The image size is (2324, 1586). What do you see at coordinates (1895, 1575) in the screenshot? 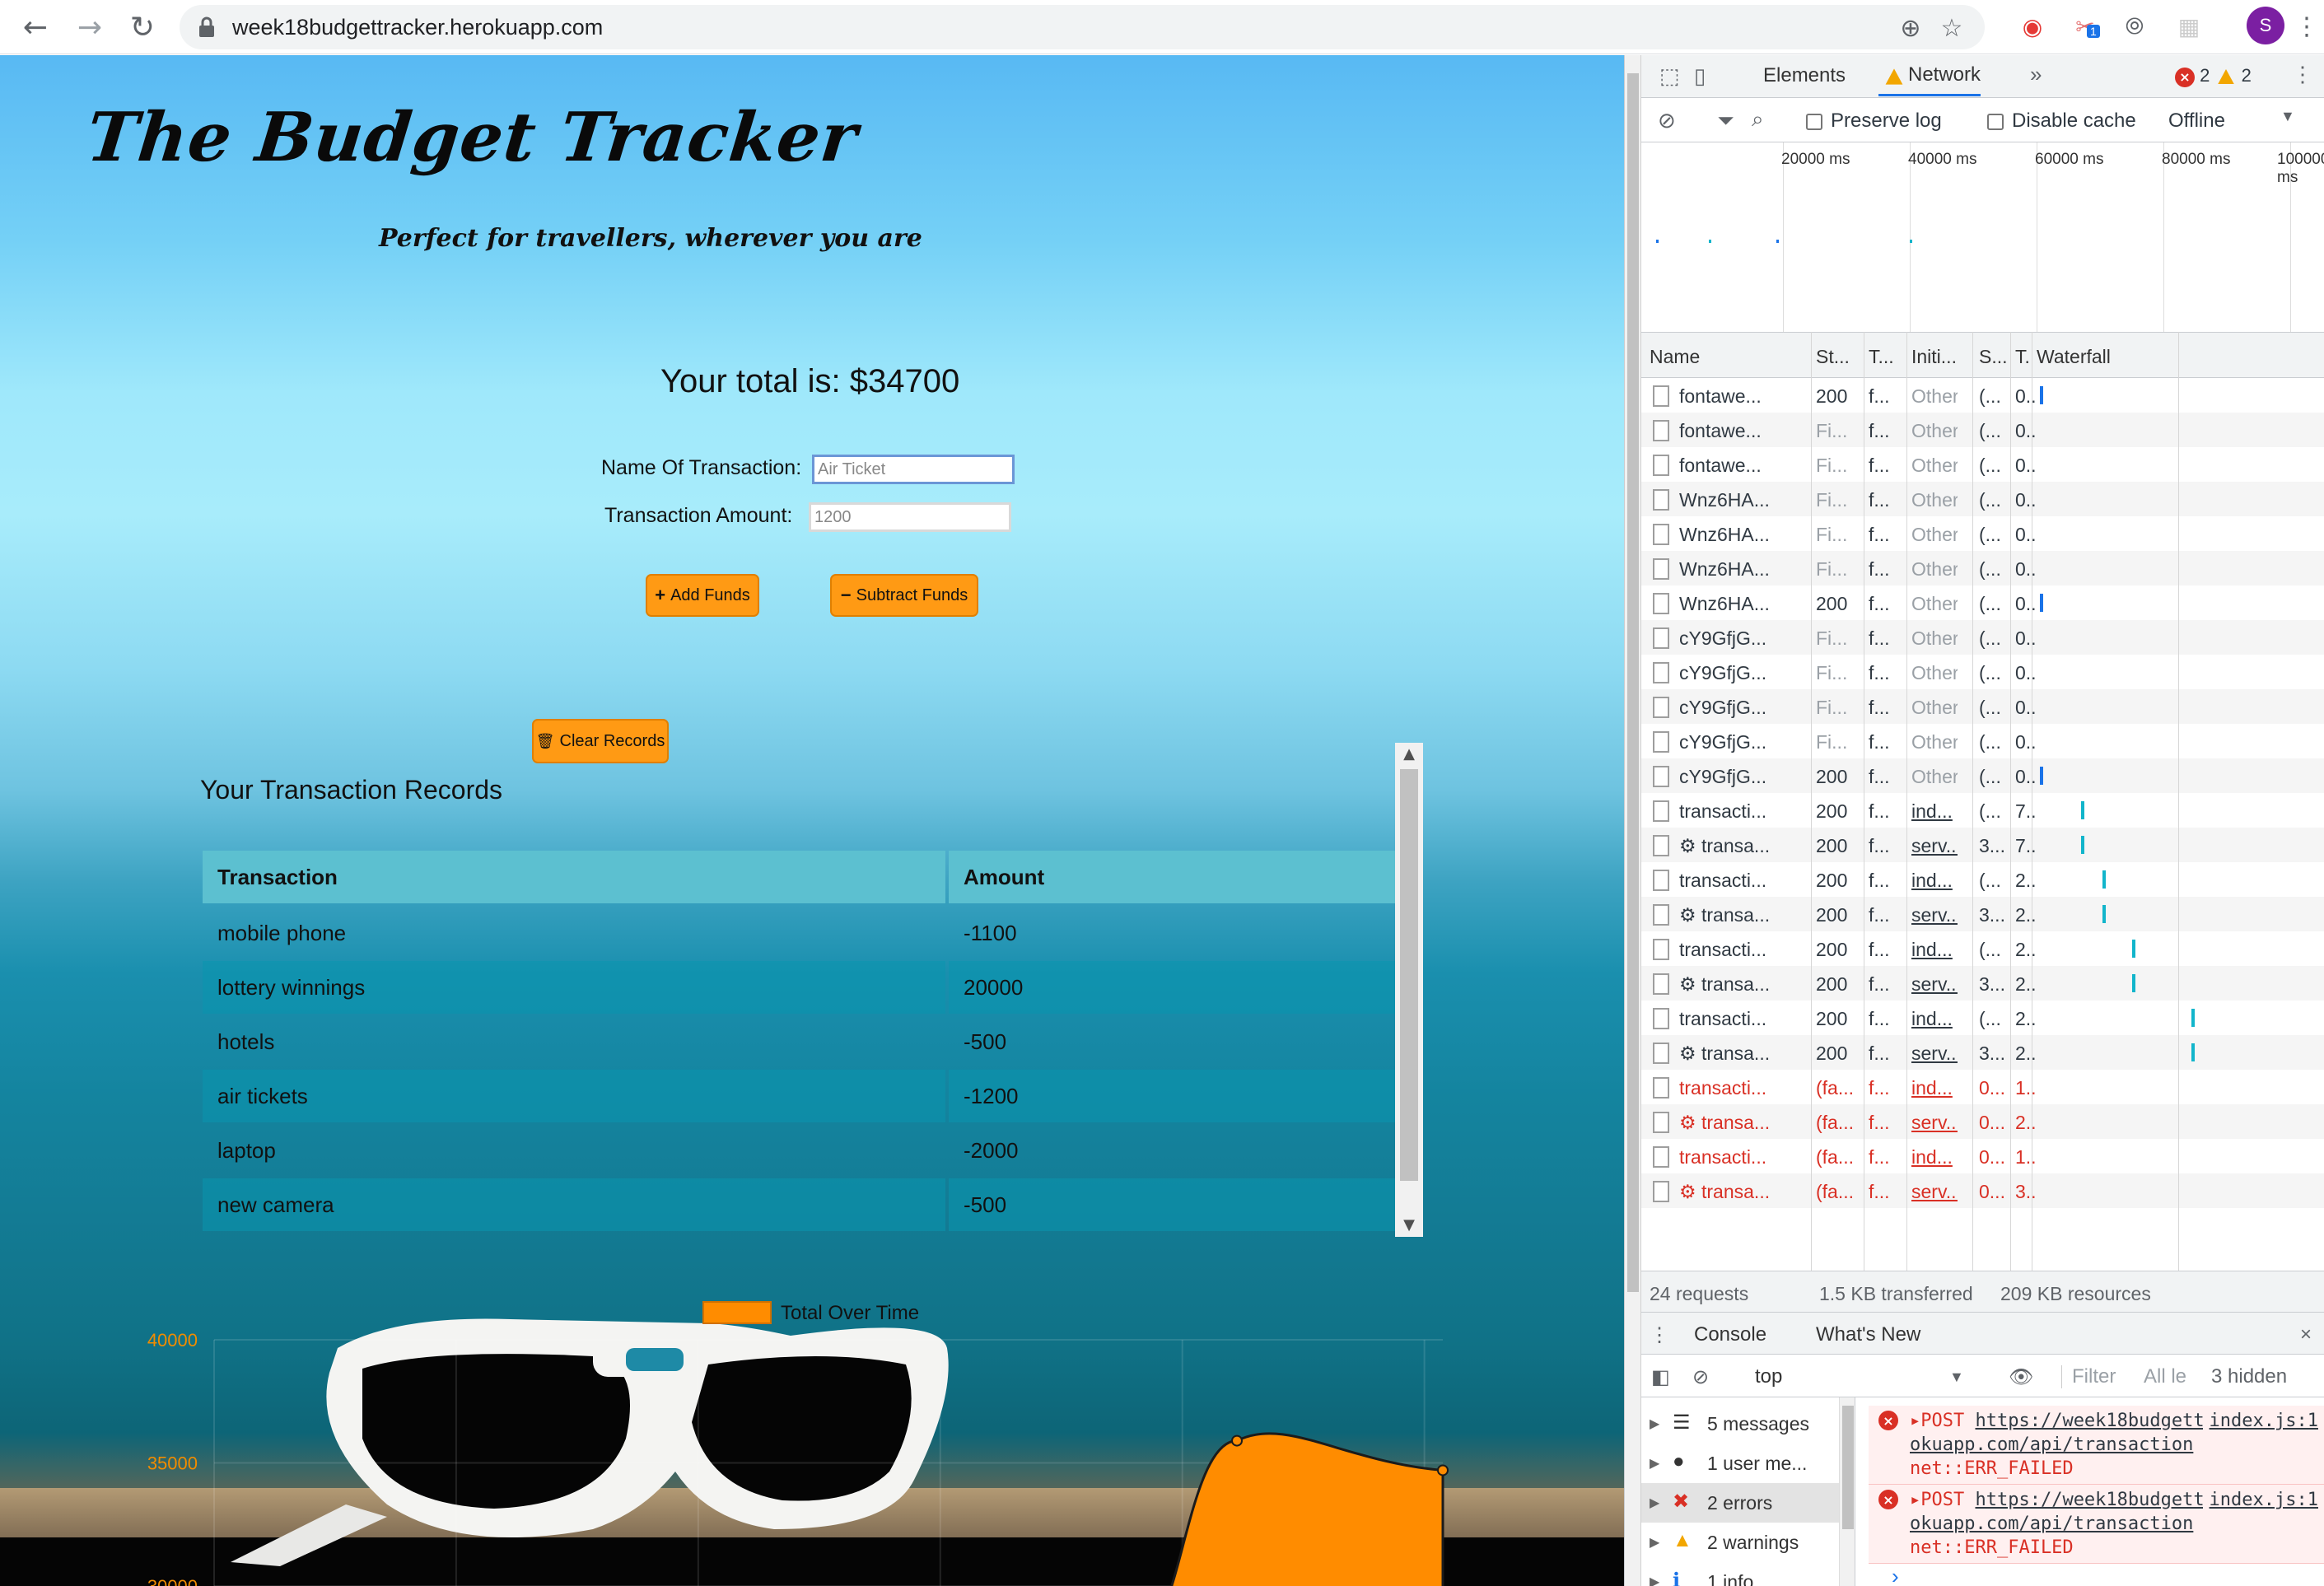
I see `console-prompt: ›` at bounding box center [1895, 1575].